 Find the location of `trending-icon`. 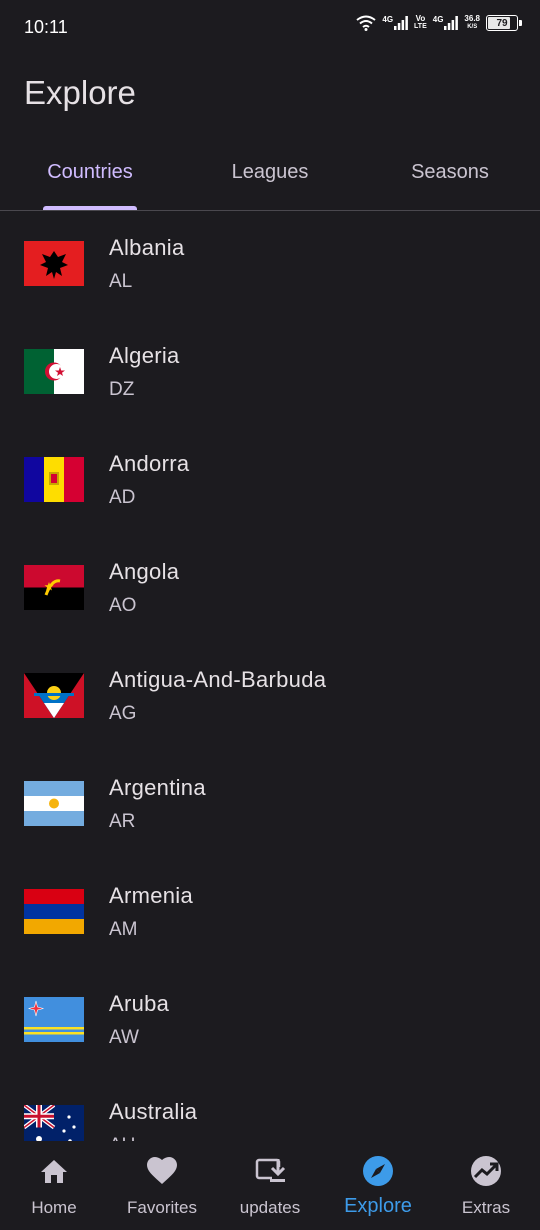

trending-icon is located at coordinates (486, 1171).